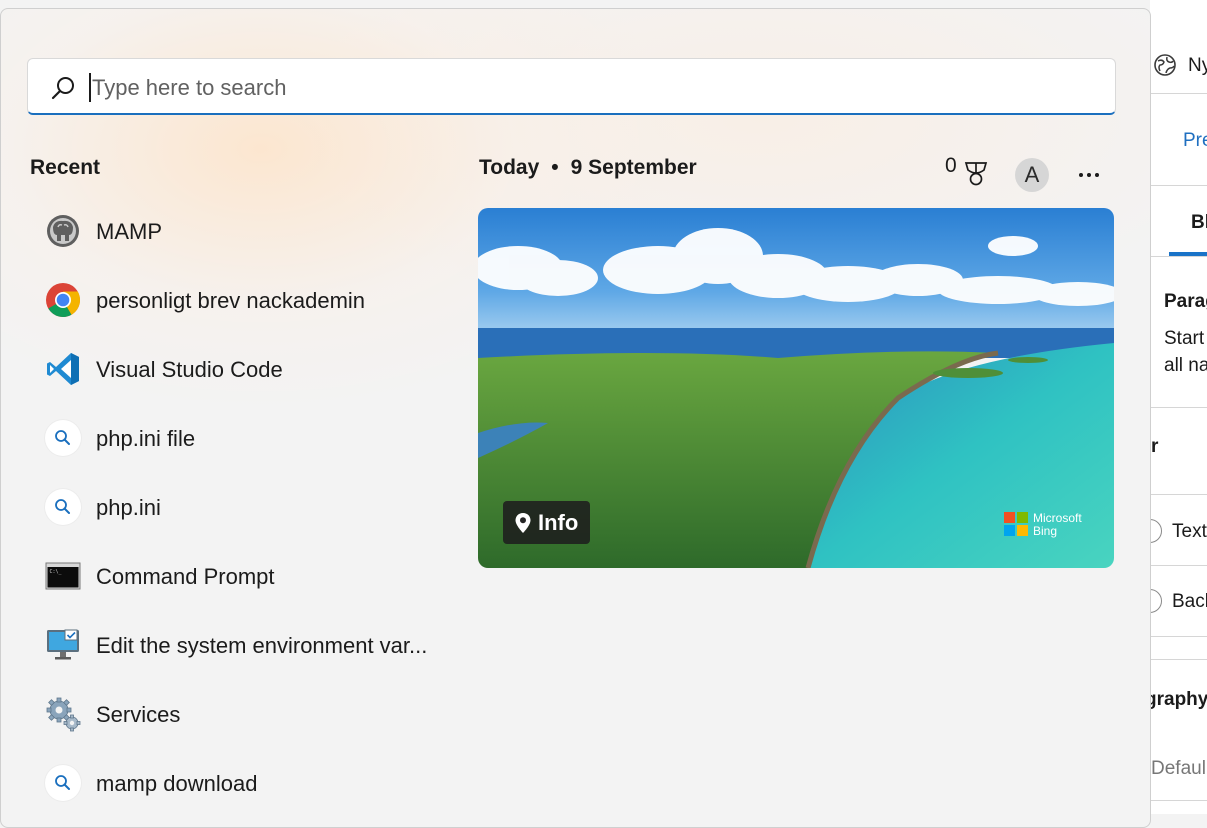 The image size is (1207, 828). I want to click on recent-item-label: MAMP, so click(129, 231).